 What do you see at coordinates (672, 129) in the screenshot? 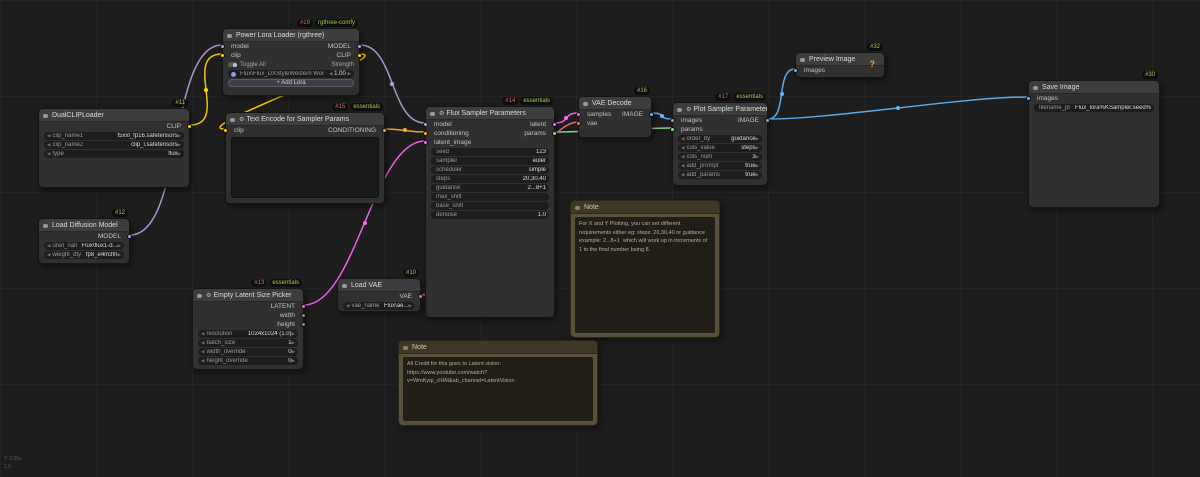
I see `params-input-dot` at bounding box center [672, 129].